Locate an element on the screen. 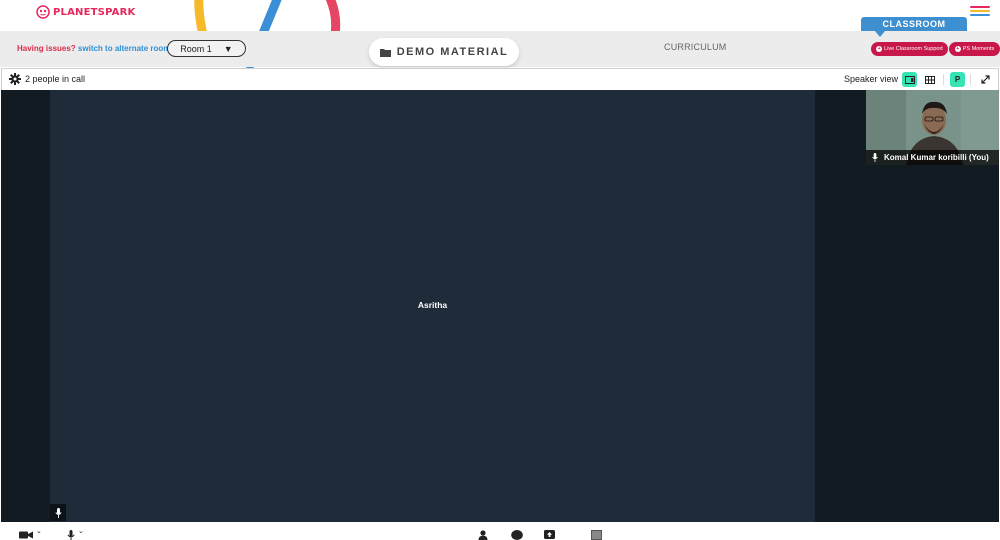  speaker-view-icon is located at coordinates (909, 79).